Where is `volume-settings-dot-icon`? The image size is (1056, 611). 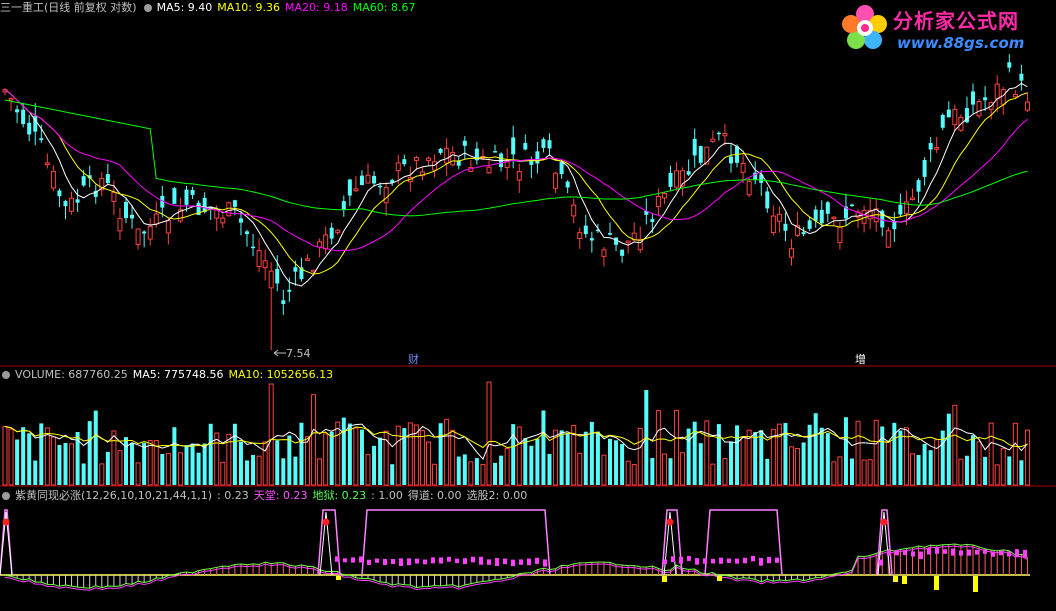 volume-settings-dot-icon is located at coordinates (6, 375).